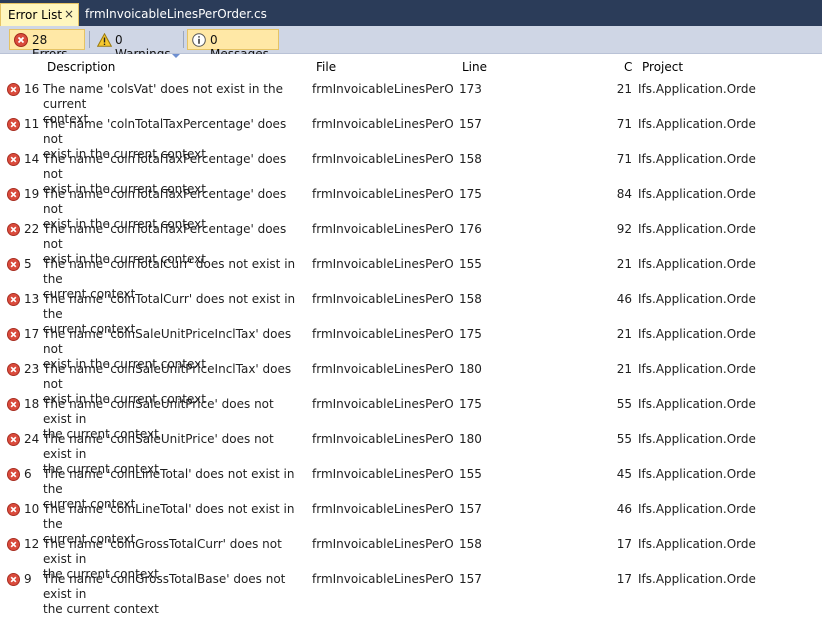 The width and height of the screenshot is (822, 617). I want to click on warnings-filter-button: 0 Warnings, so click(136, 45).